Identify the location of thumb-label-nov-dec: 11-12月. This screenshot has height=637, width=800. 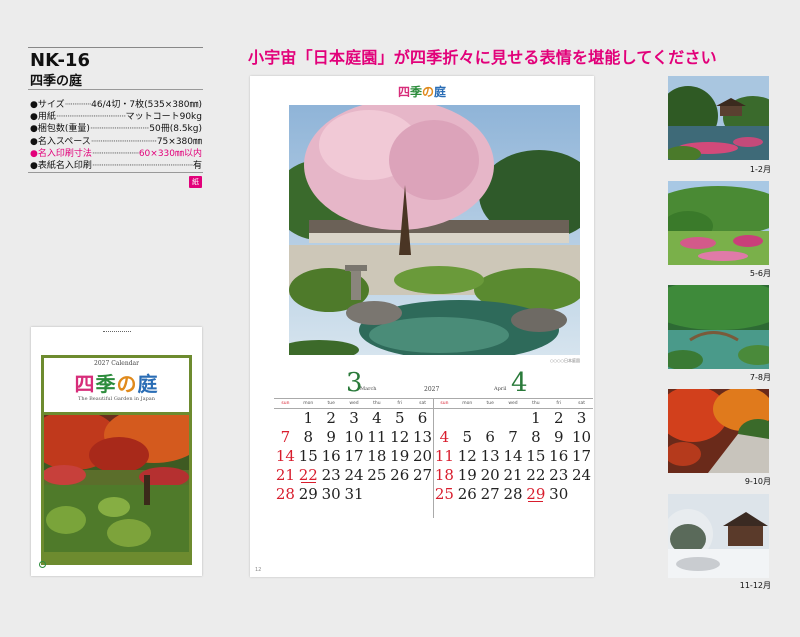
(755, 585).